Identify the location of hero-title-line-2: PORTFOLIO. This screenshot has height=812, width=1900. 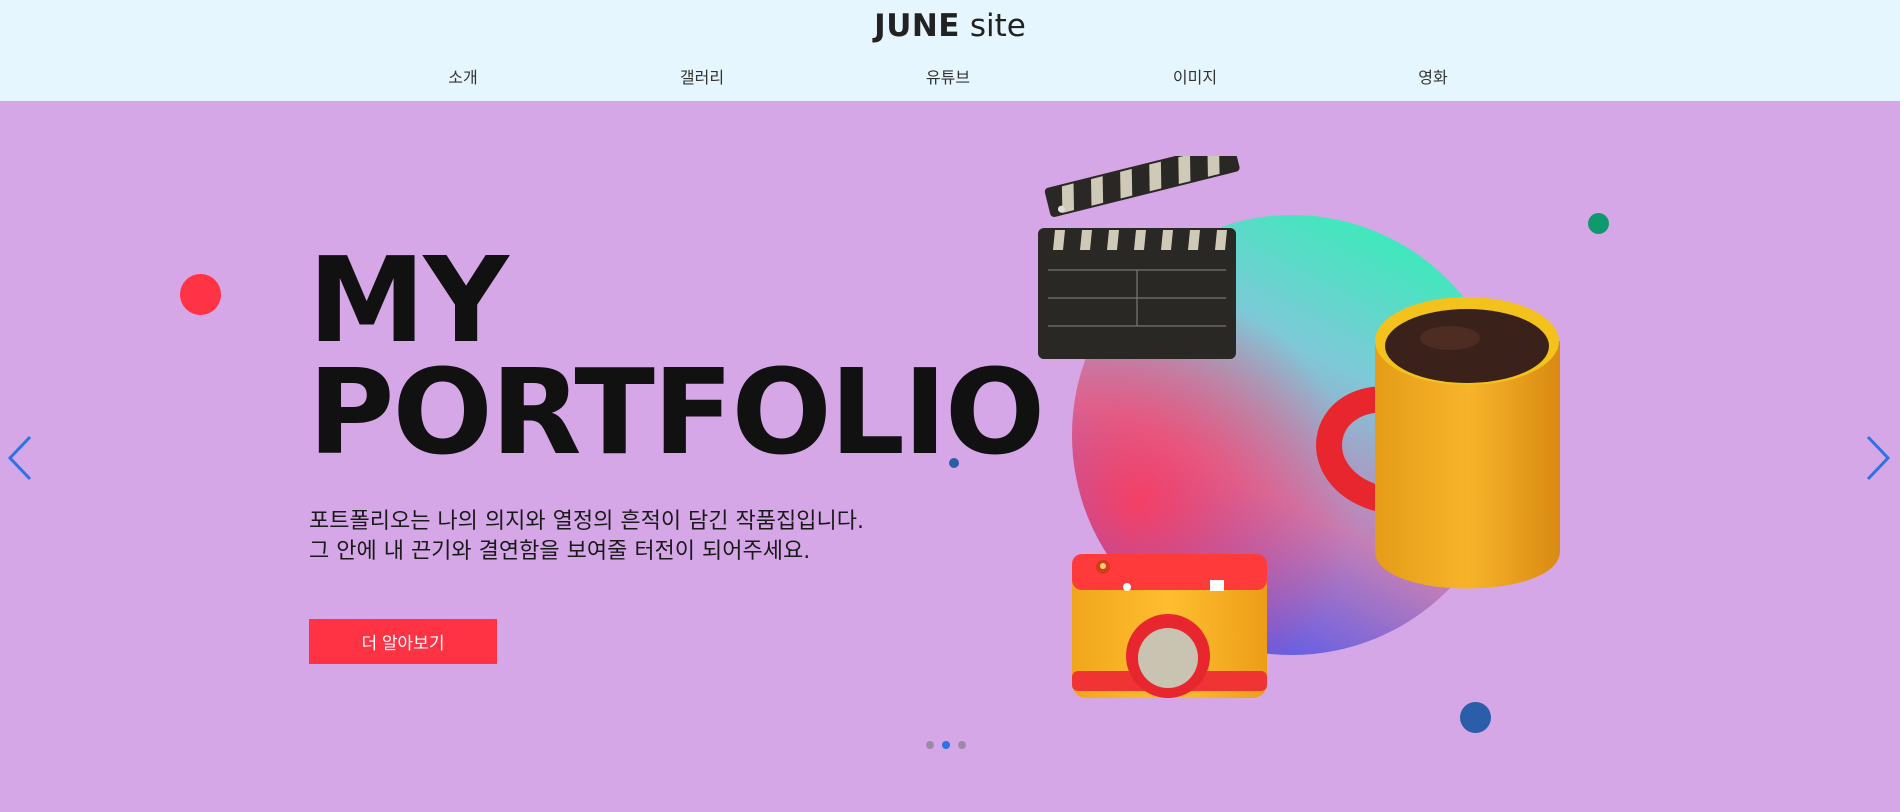
(676, 412).